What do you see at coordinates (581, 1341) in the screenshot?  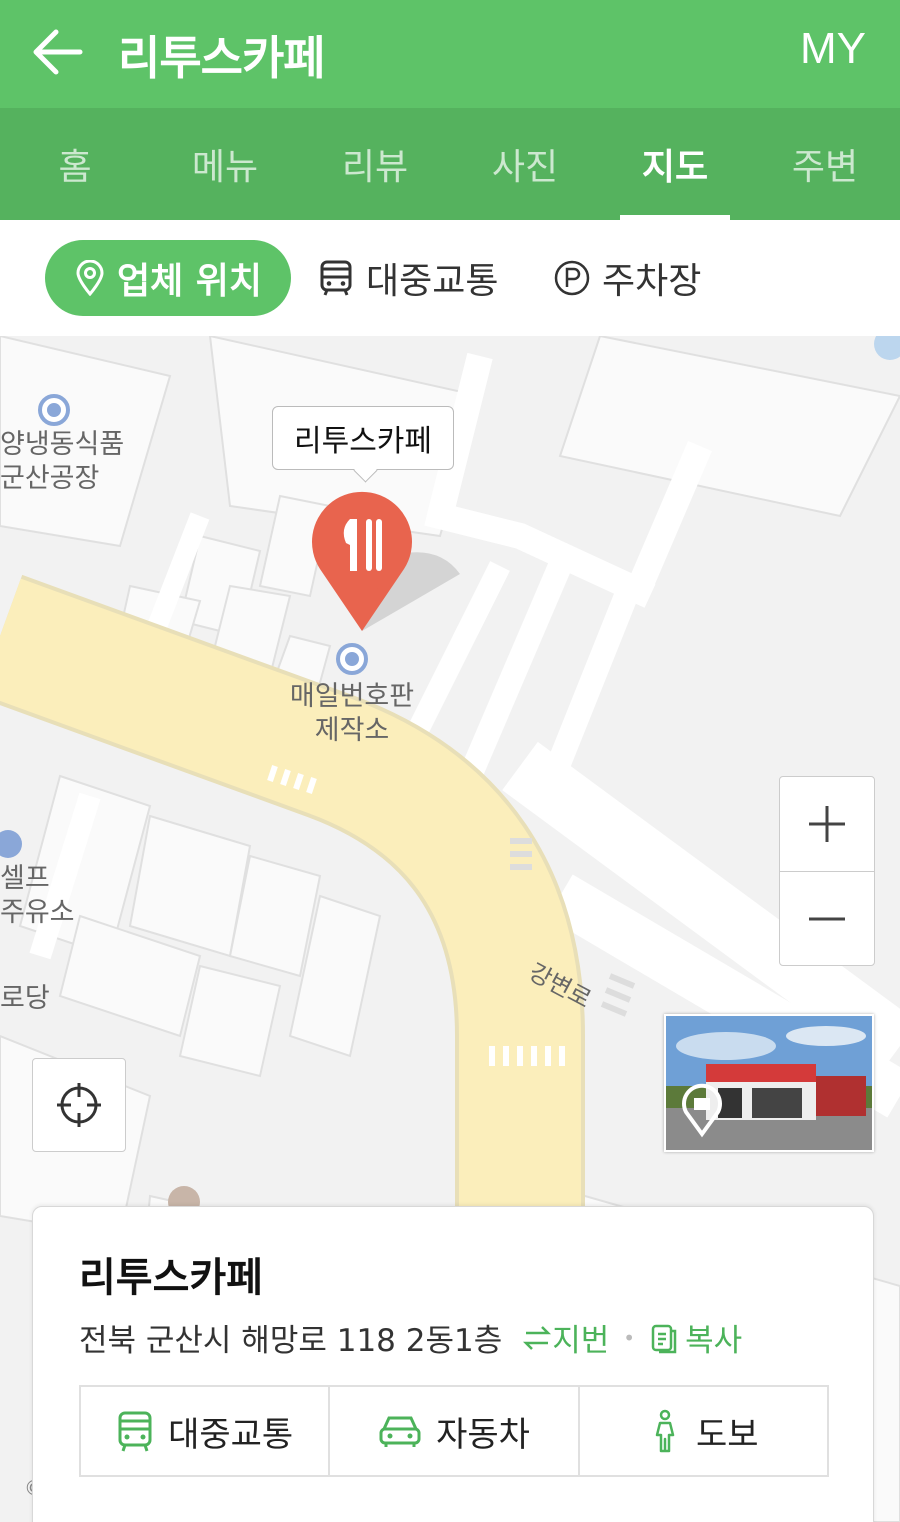 I see `jibun-label: 지번` at bounding box center [581, 1341].